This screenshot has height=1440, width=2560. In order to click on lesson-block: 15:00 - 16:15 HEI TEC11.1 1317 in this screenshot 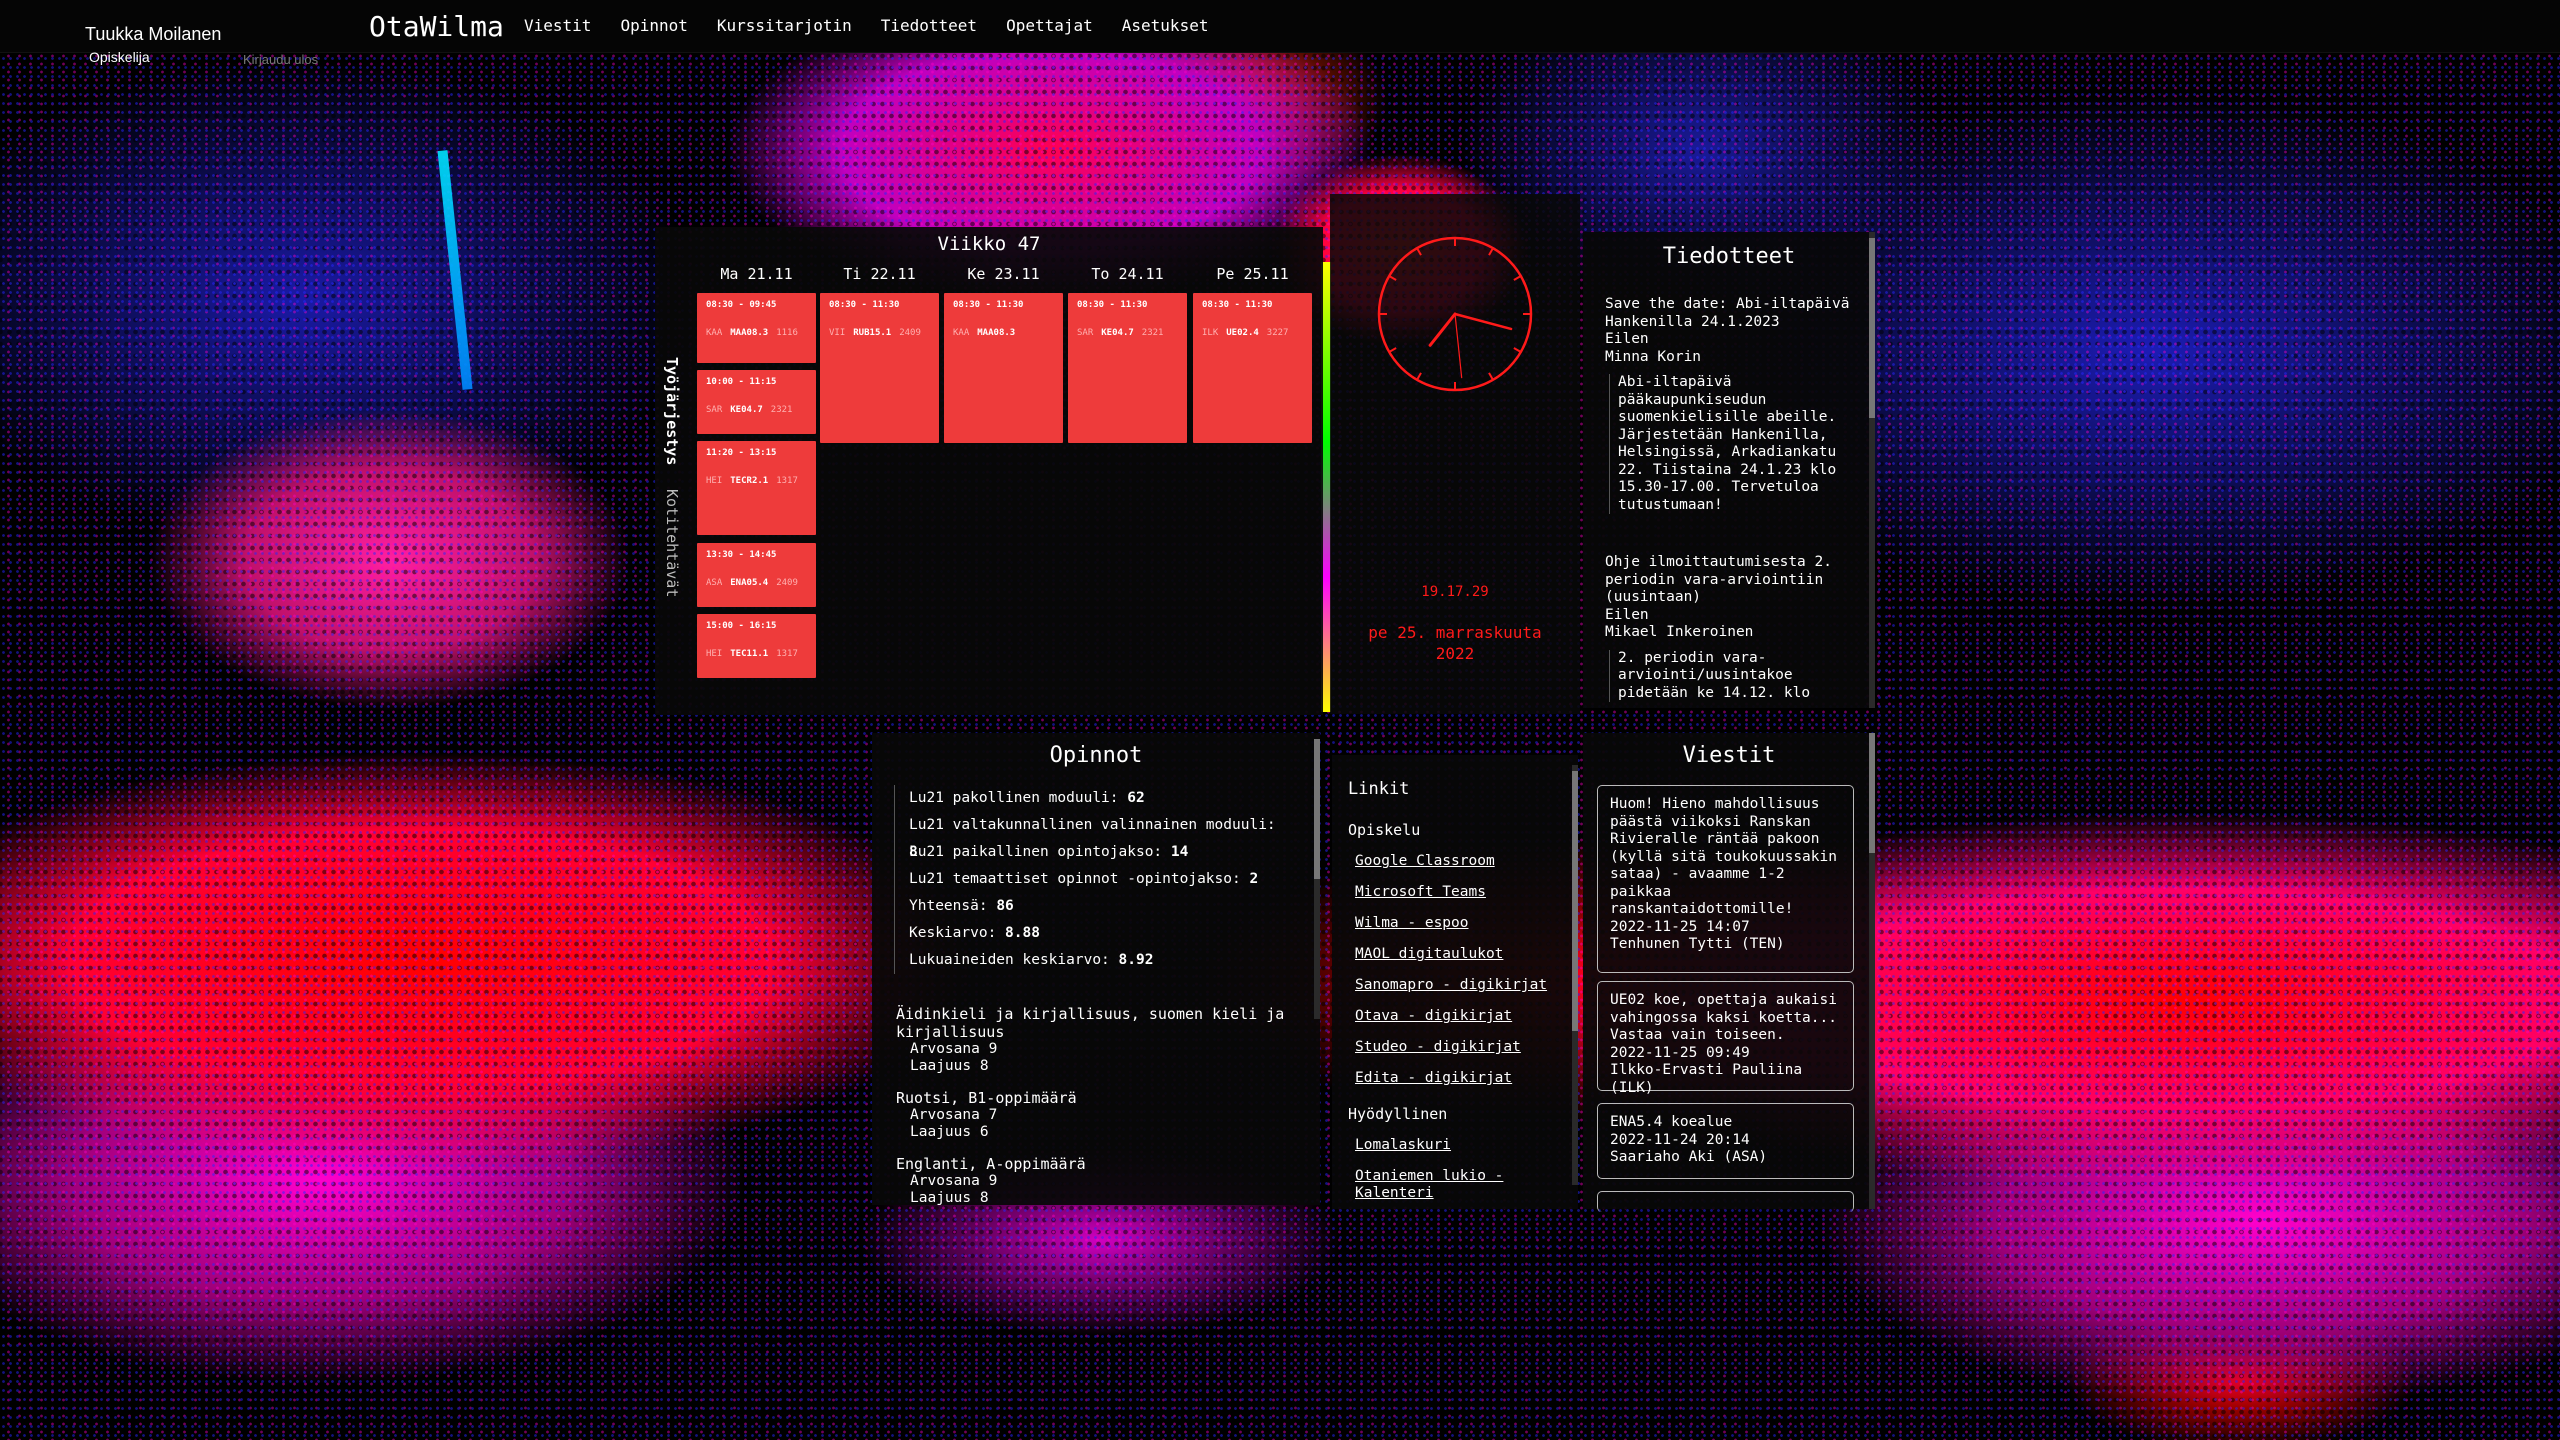, I will do `click(756, 646)`.